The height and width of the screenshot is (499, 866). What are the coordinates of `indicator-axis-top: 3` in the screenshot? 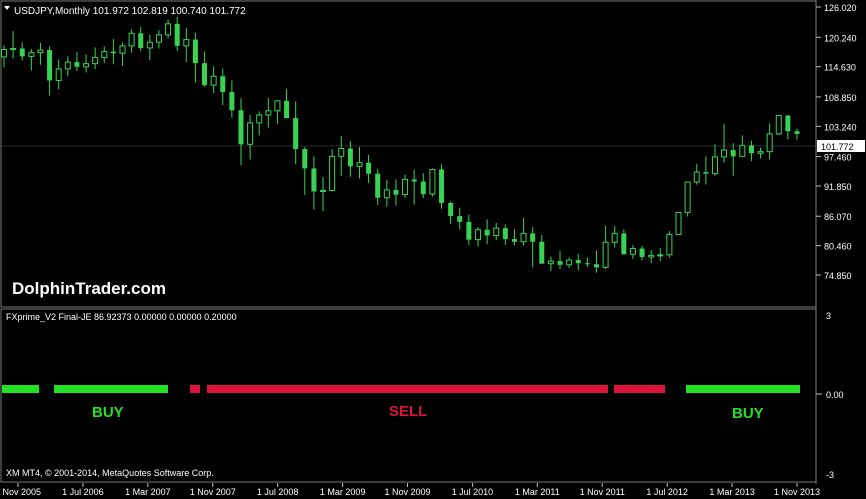 It's located at (828, 316).